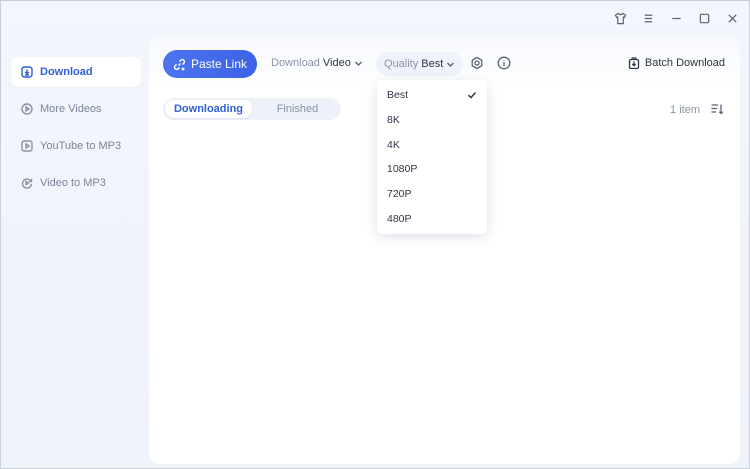  What do you see at coordinates (402, 169) in the screenshot?
I see `quality-option-label: 1080P` at bounding box center [402, 169].